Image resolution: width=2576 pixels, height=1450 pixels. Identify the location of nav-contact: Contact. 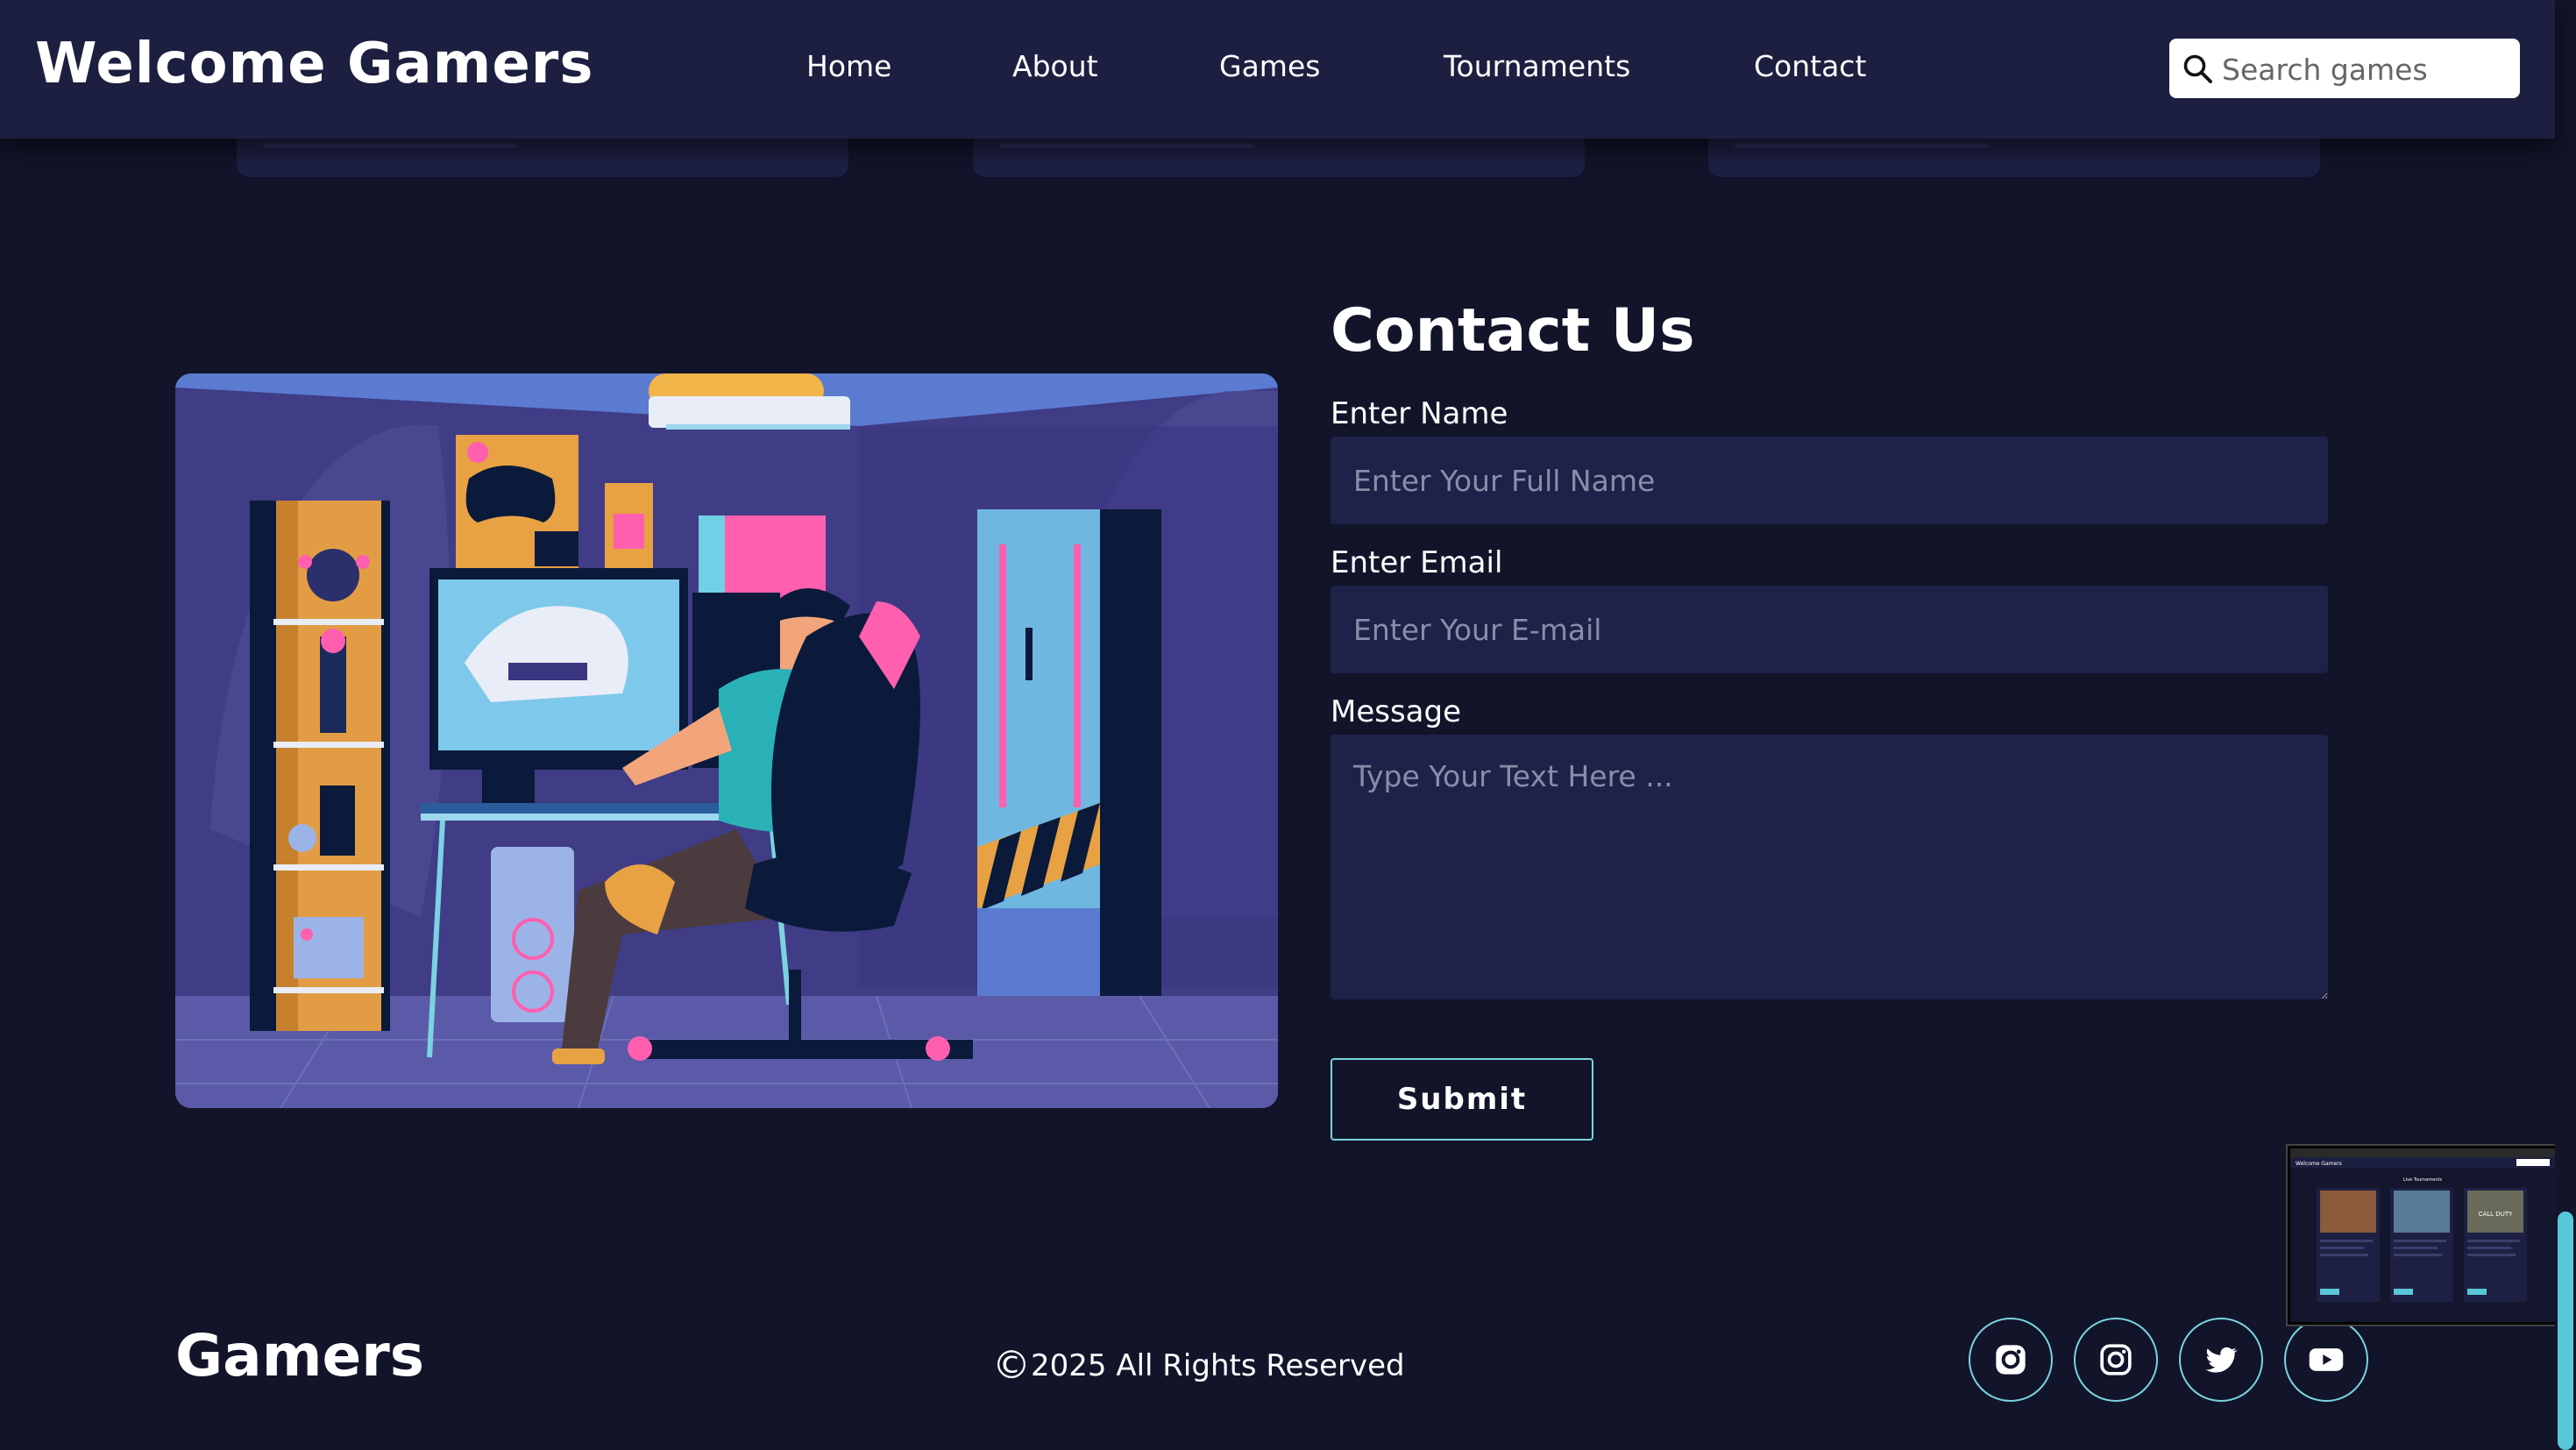
(1810, 66).